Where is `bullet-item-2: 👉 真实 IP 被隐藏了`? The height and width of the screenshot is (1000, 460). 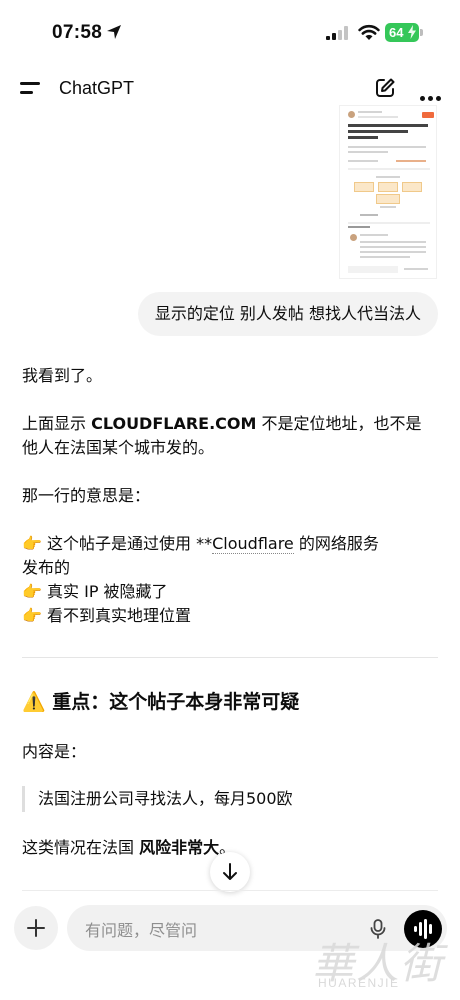 bullet-item-2: 👉 真实 IP 被隐藏了 is located at coordinates (95, 591).